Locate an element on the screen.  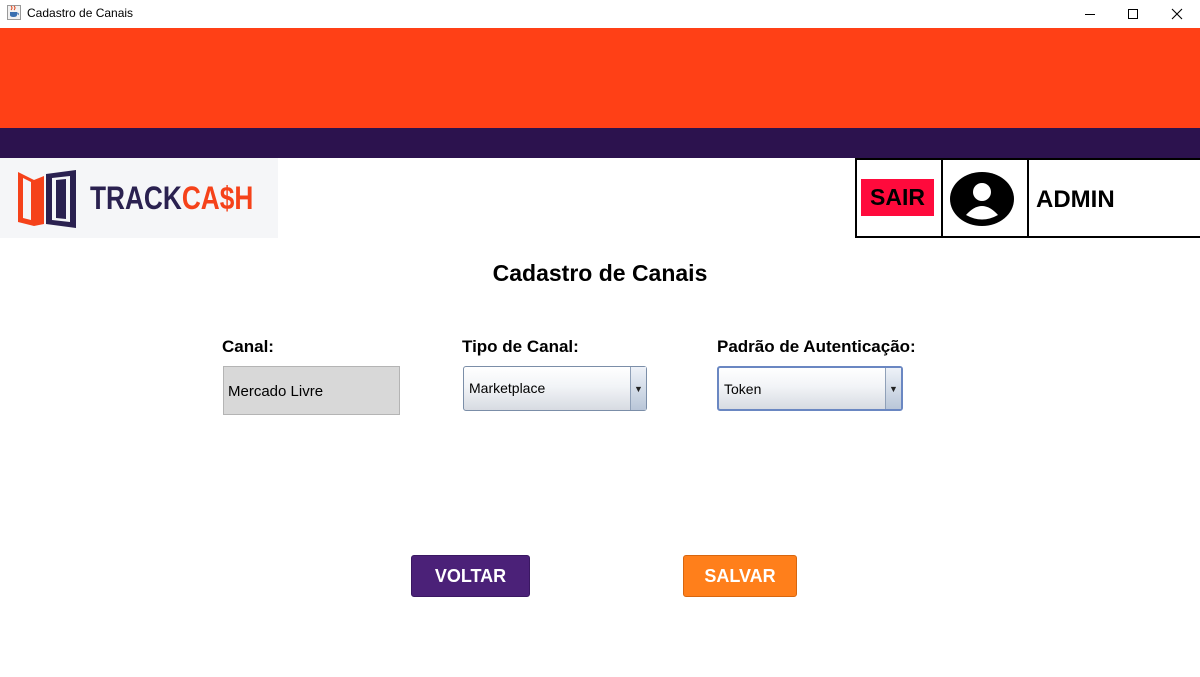
logo-wordmark: TRACKCA$H is located at coordinates (171, 198).